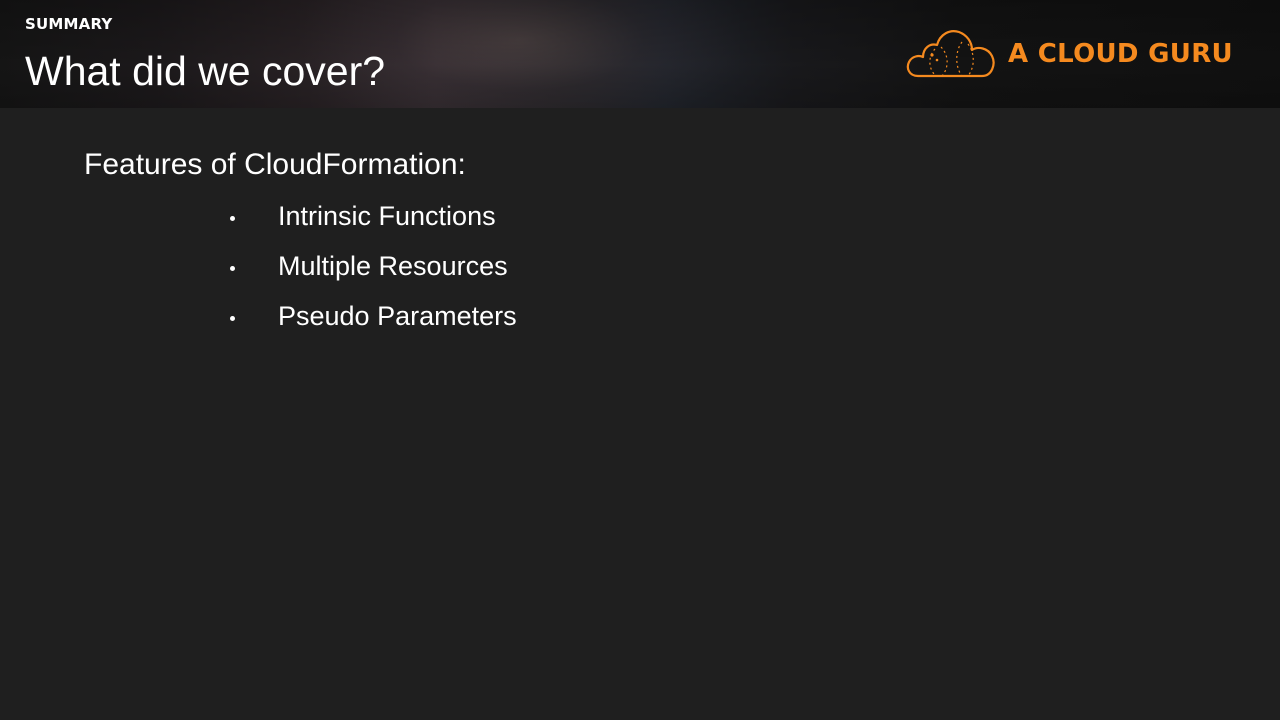  What do you see at coordinates (69, 24) in the screenshot?
I see `section-label: SUMMARY` at bounding box center [69, 24].